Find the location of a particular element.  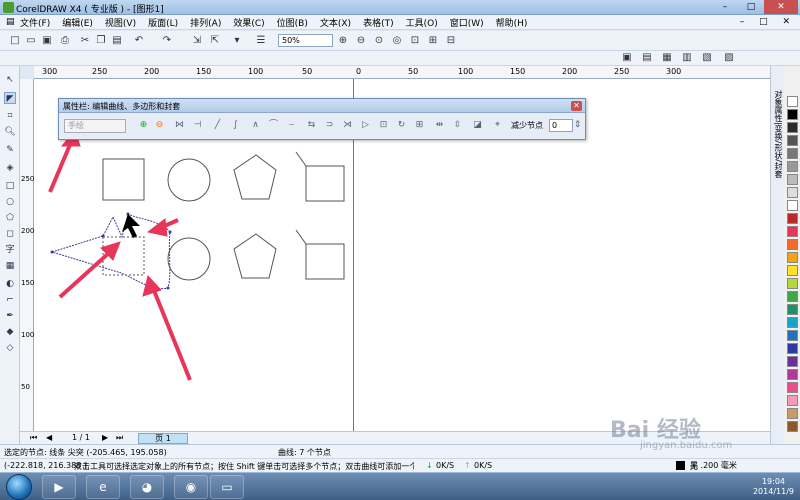

outline-swatch is located at coordinates (680, 465).